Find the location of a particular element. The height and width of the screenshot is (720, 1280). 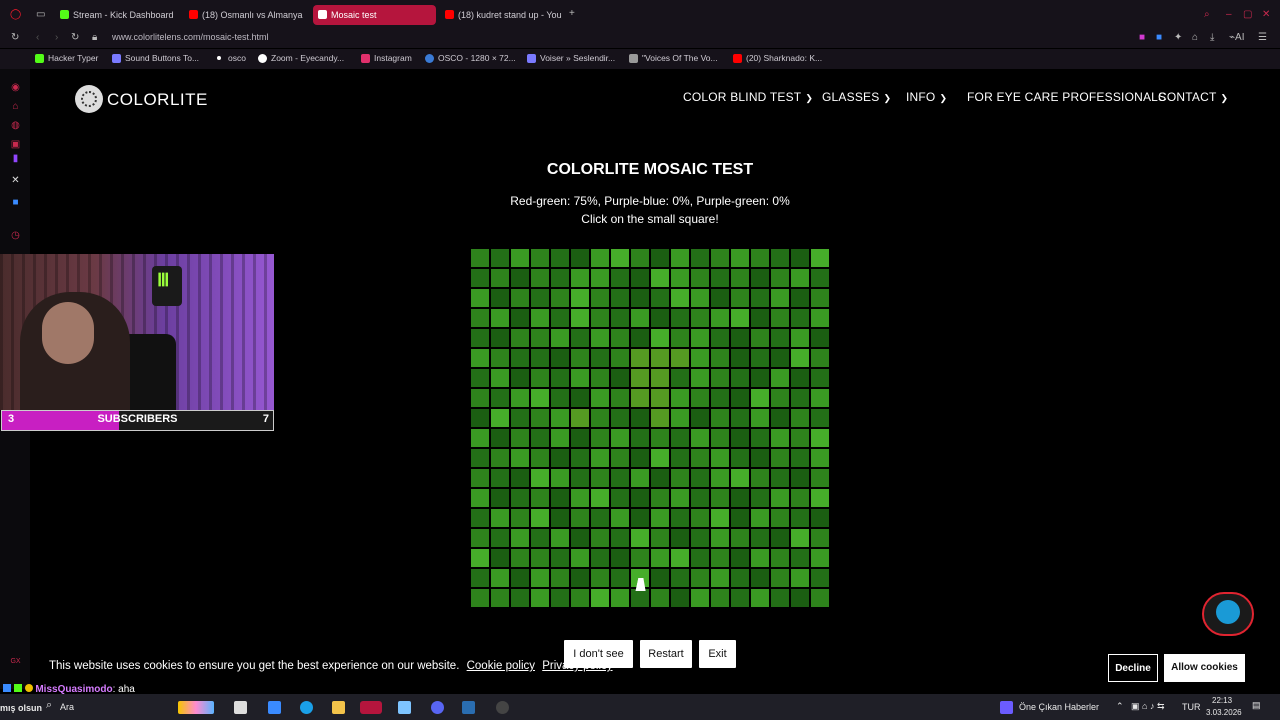

file-explorer-icon is located at coordinates (338, 707).